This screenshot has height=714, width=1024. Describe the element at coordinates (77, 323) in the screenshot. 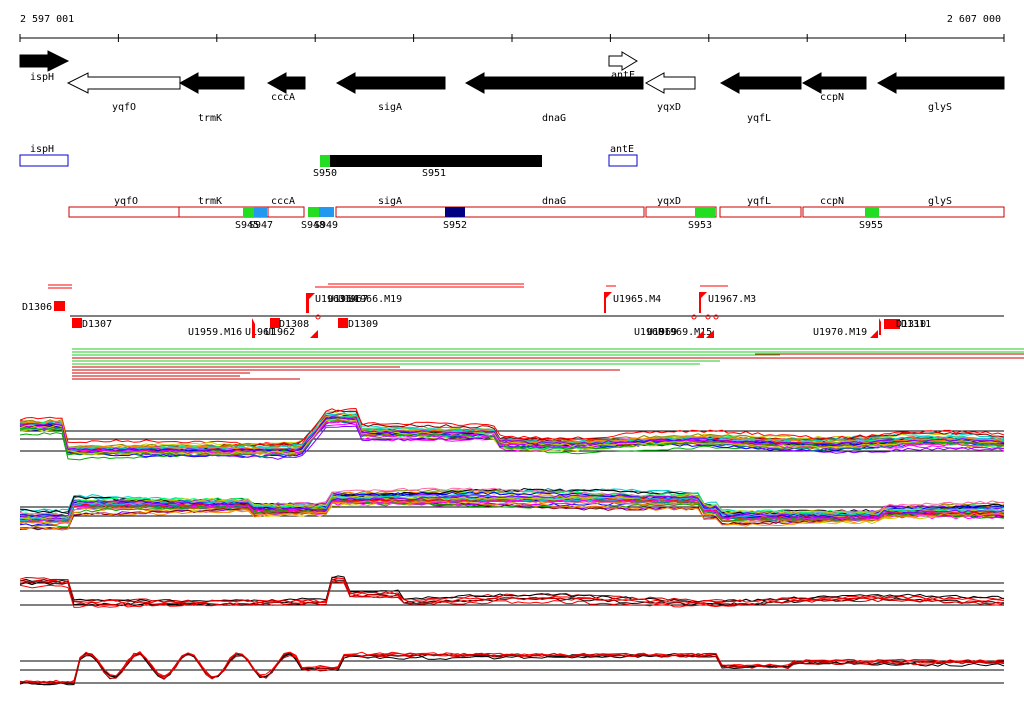

I see `tu-marker-D1307` at that location.